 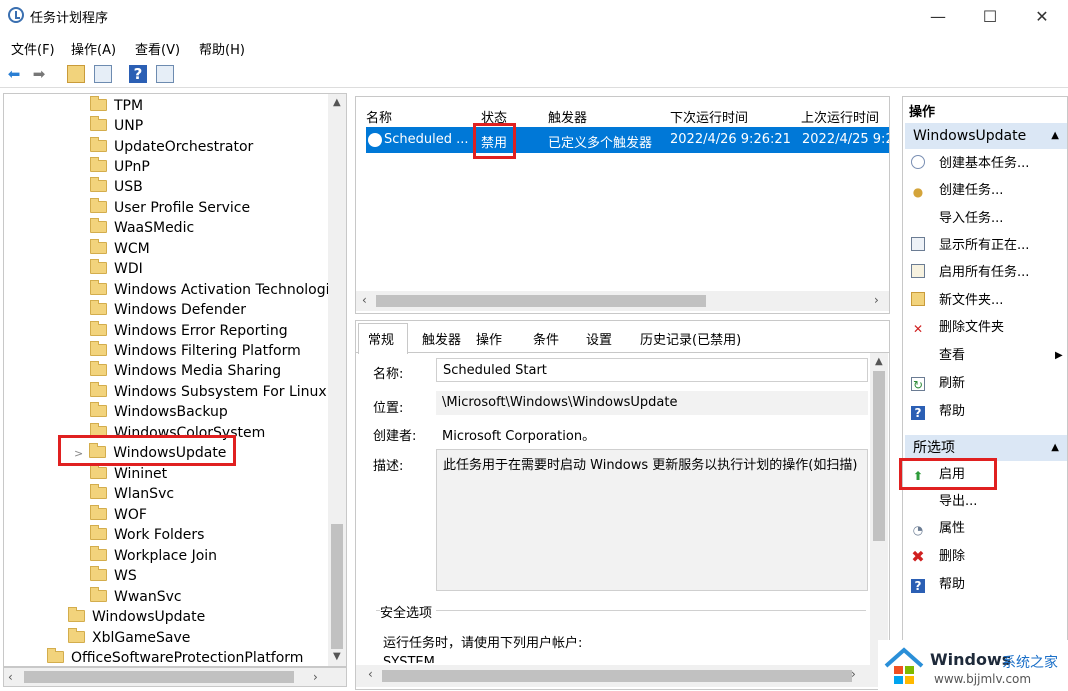 I want to click on column-header-next-run: 下次运行时间, so click(x=709, y=116).